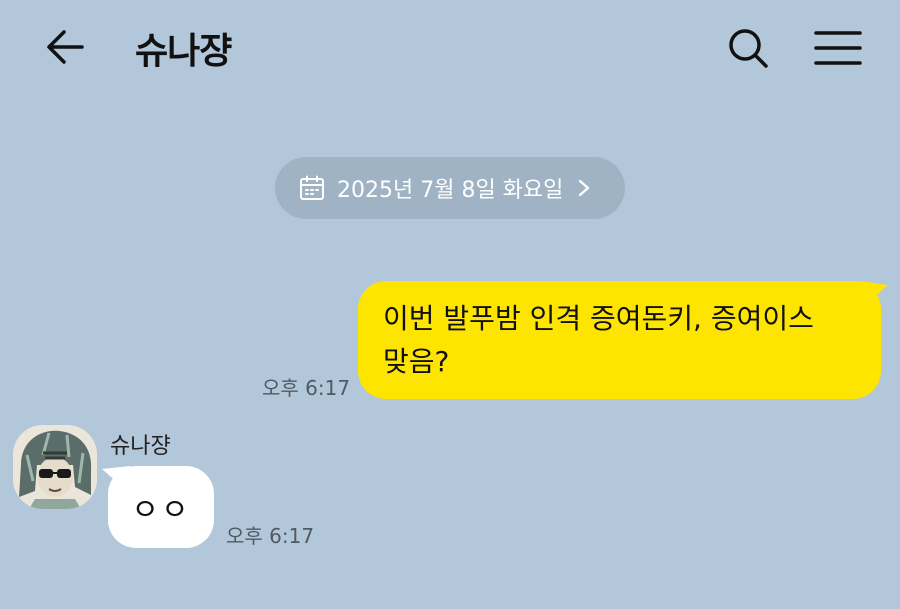 The width and height of the screenshot is (900, 609). I want to click on search-icon, so click(748, 48).